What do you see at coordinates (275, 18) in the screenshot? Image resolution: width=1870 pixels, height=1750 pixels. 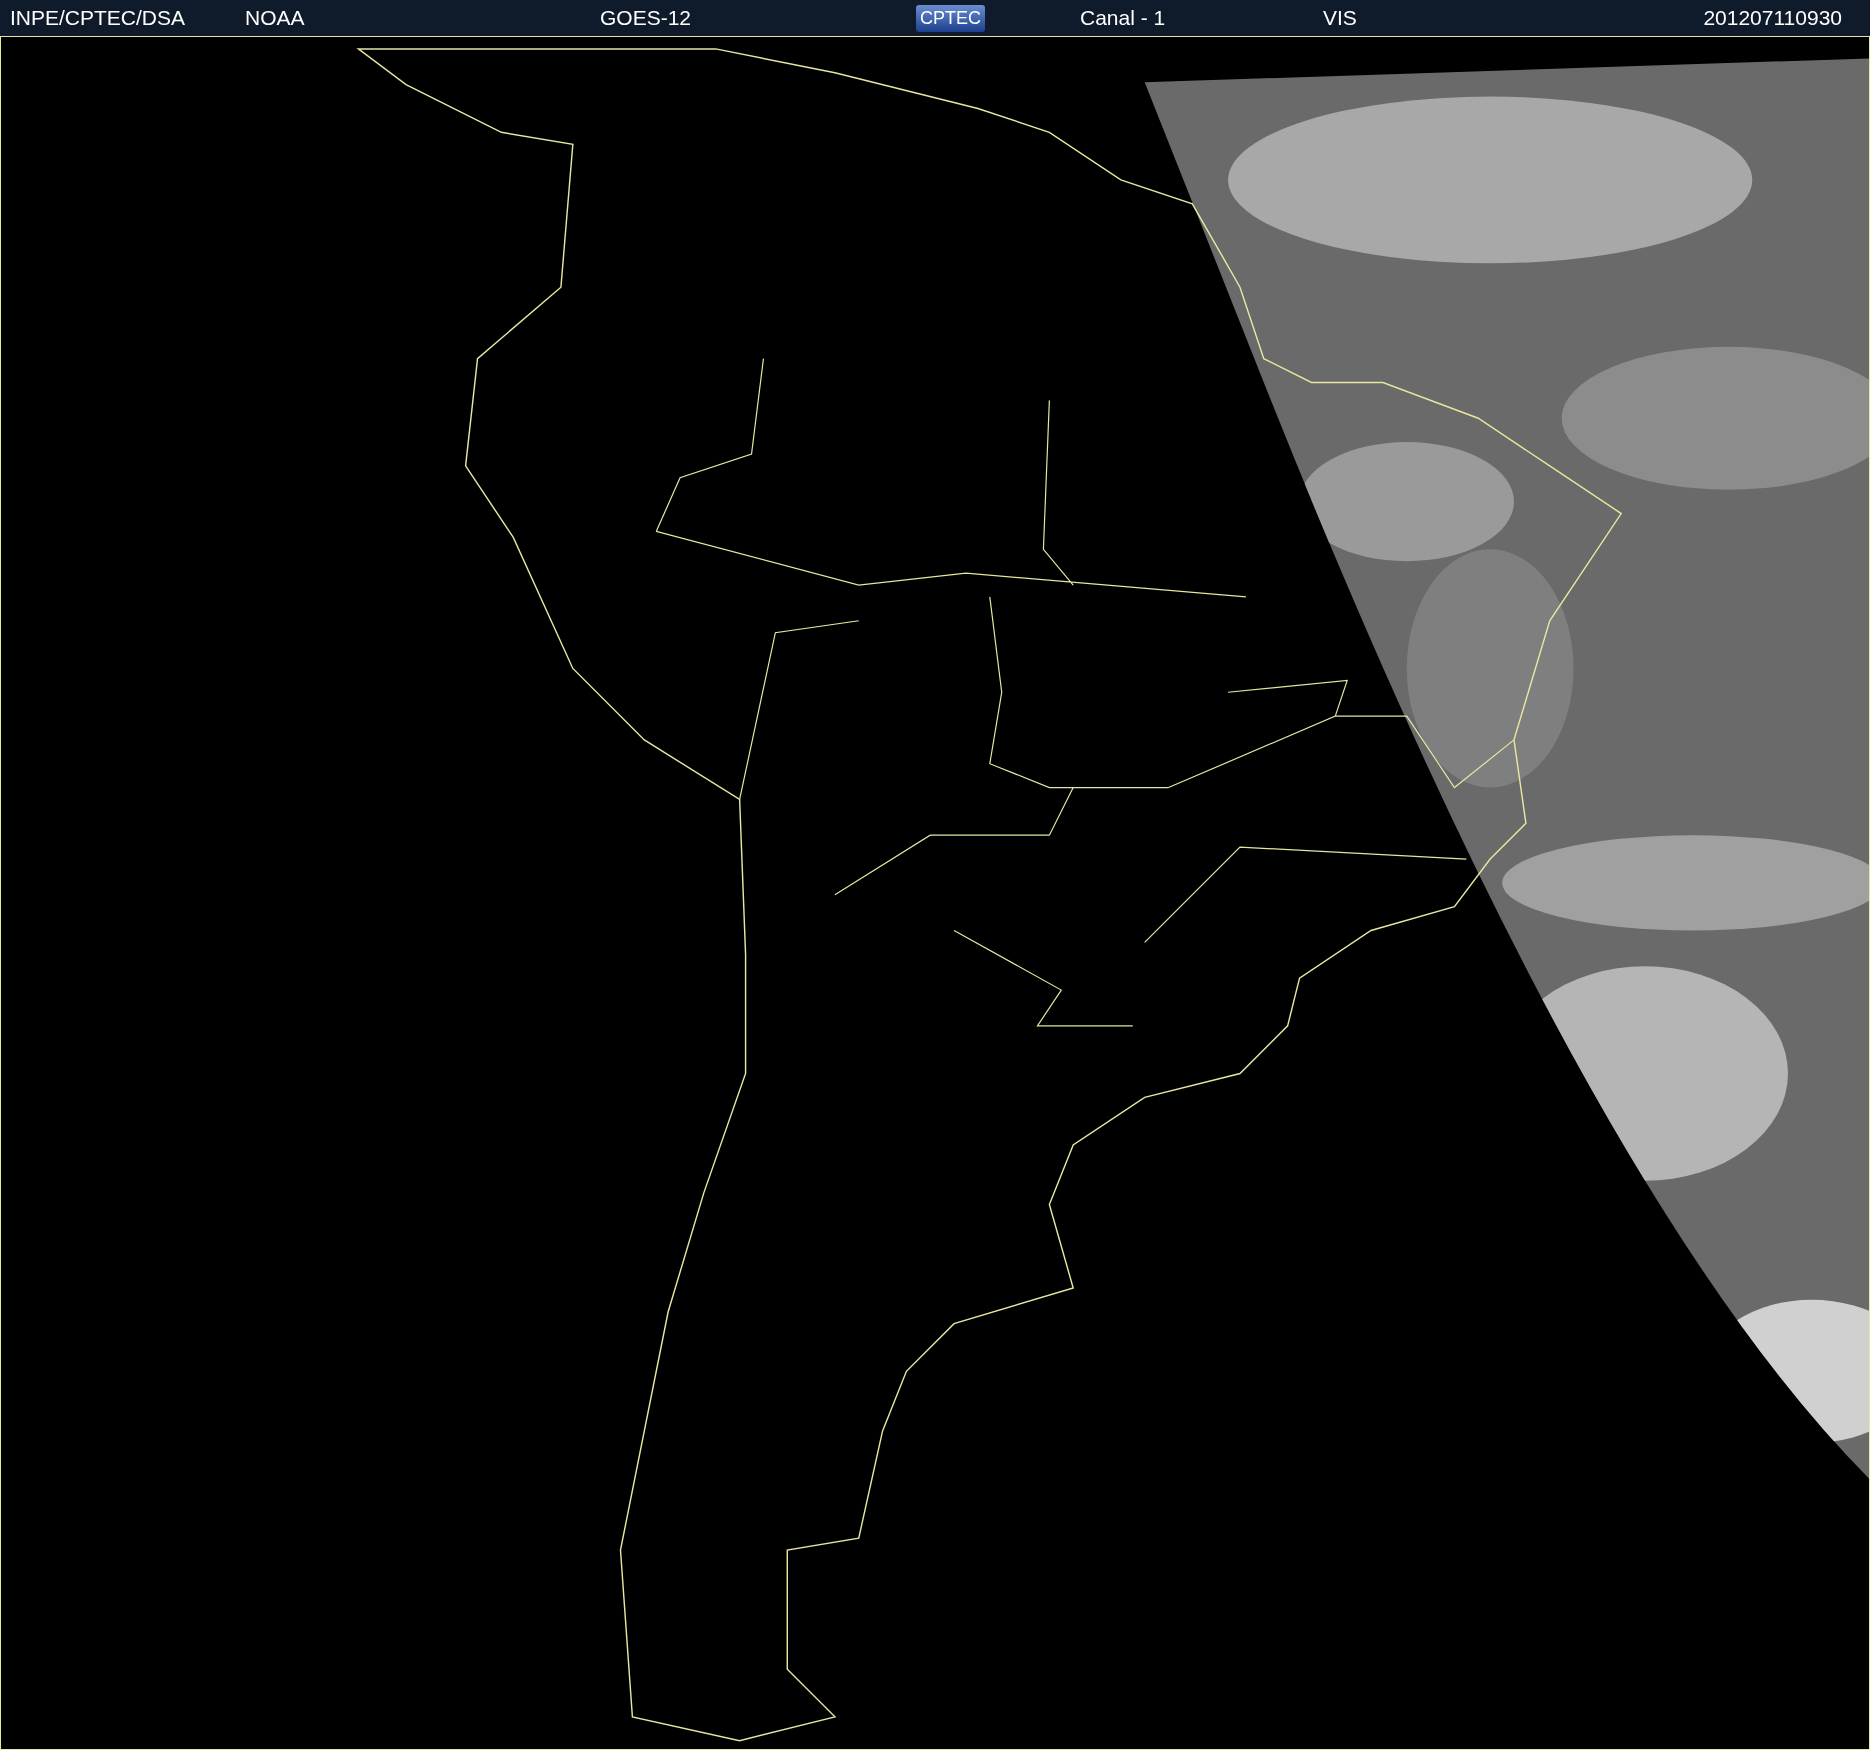 I see `agency-label: NOAA` at bounding box center [275, 18].